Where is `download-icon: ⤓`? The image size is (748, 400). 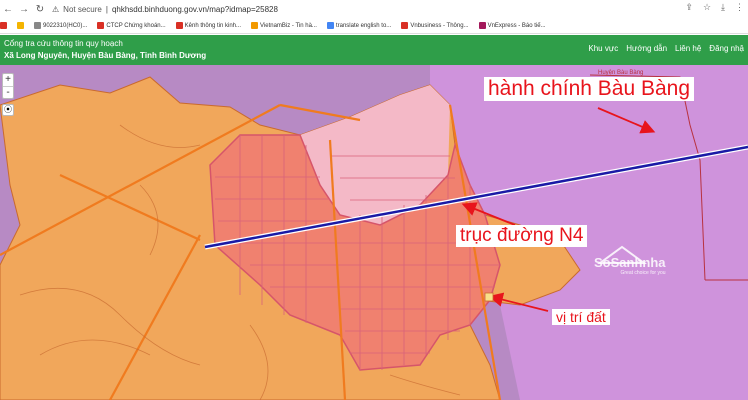
download-icon: ⤓ is located at coordinates (723, 7).